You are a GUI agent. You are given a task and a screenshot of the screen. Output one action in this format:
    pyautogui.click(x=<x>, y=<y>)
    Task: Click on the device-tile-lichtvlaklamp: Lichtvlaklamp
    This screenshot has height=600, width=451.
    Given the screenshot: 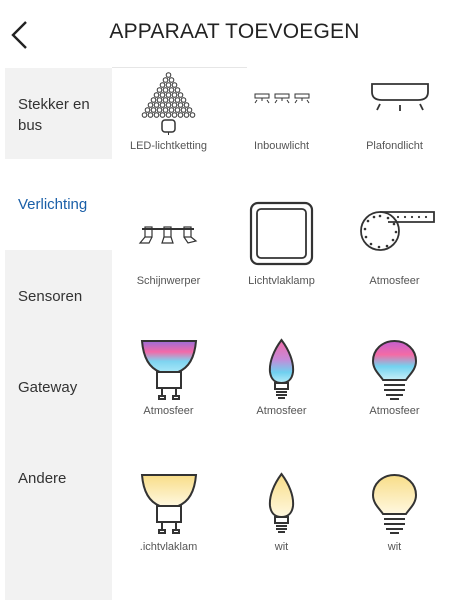 What is the action you would take?
    pyautogui.click(x=281, y=267)
    